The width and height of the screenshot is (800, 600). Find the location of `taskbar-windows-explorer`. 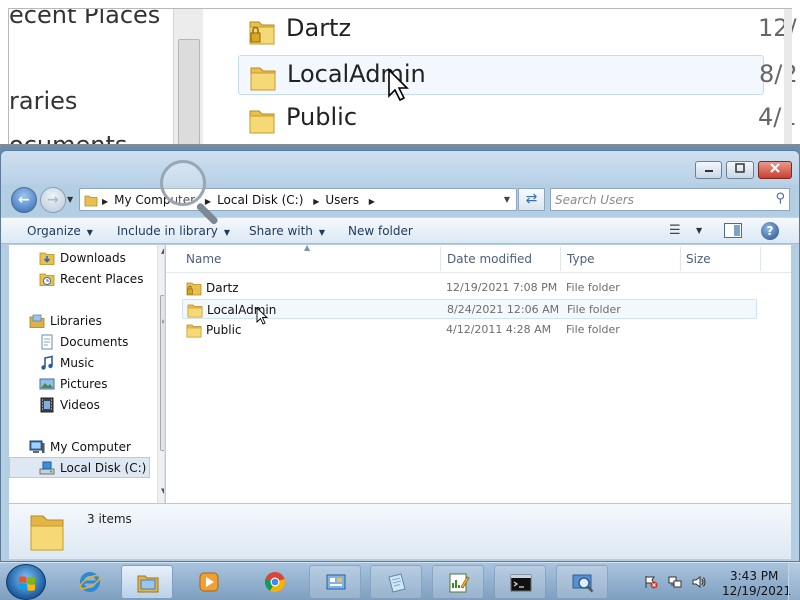

taskbar-windows-explorer is located at coordinates (147, 582).